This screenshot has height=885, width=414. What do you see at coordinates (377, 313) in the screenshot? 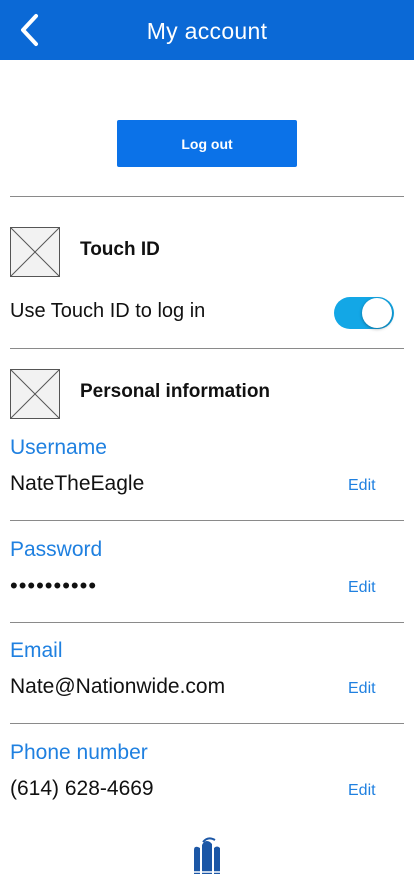
I see `toggle-knob` at bounding box center [377, 313].